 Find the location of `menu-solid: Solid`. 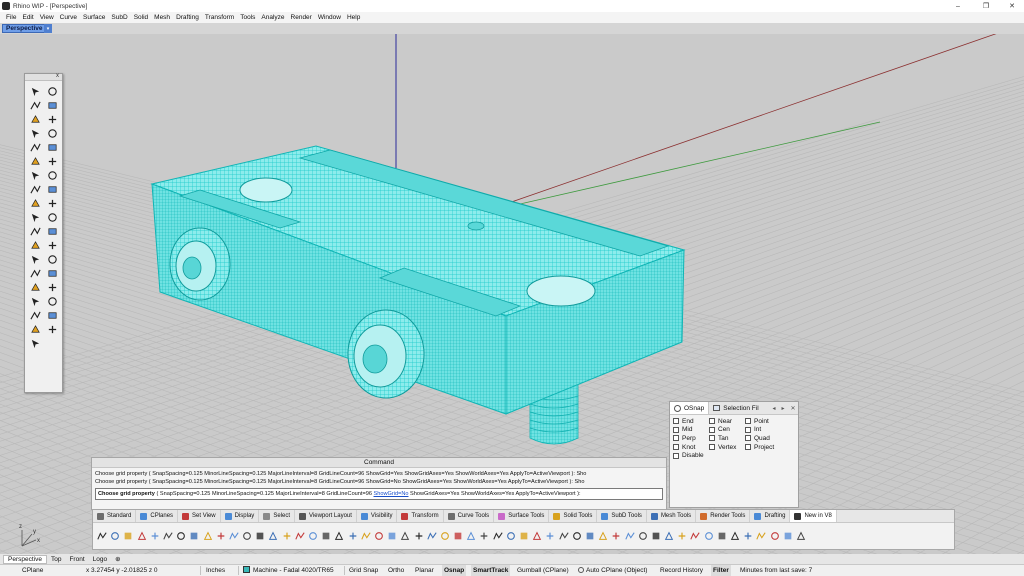

menu-solid: Solid is located at coordinates (141, 17).